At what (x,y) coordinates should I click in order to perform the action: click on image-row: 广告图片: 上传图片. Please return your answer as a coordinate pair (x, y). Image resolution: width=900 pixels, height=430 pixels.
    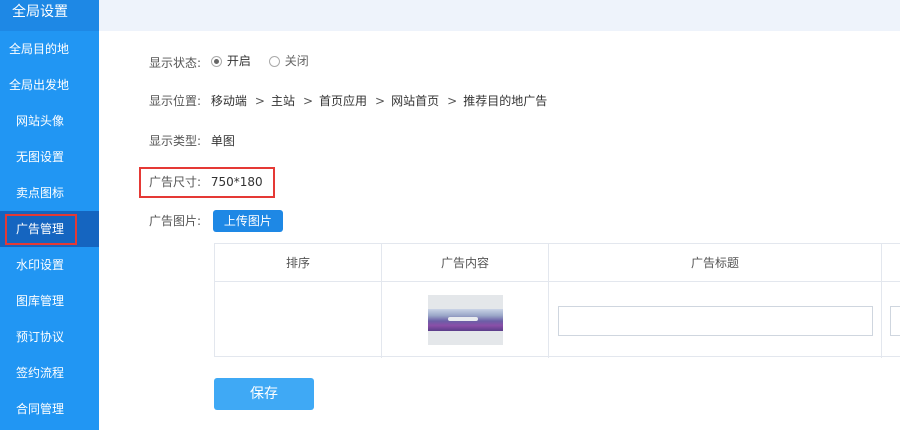
    Looking at the image, I should click on (216, 221).